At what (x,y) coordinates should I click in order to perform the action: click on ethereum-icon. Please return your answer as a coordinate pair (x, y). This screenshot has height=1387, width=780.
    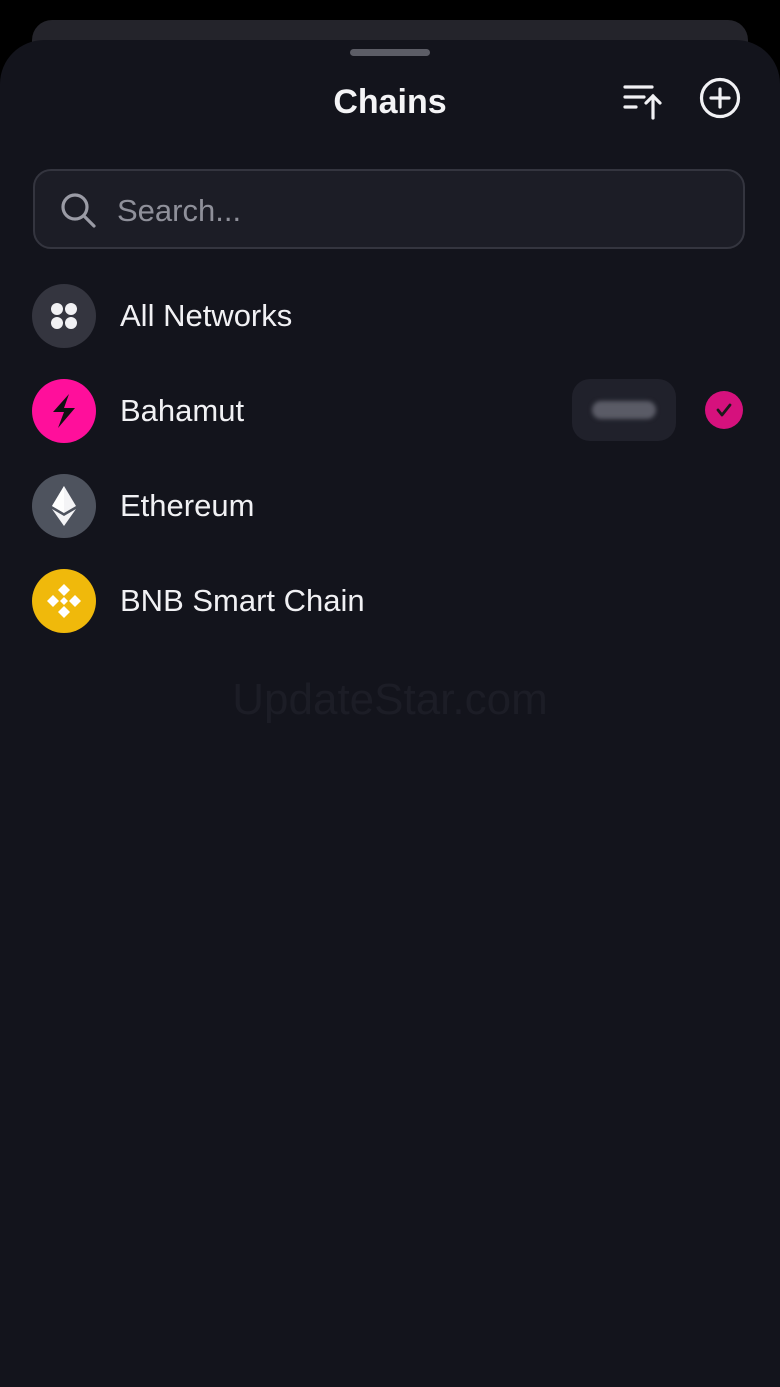
    Looking at the image, I should click on (64, 506).